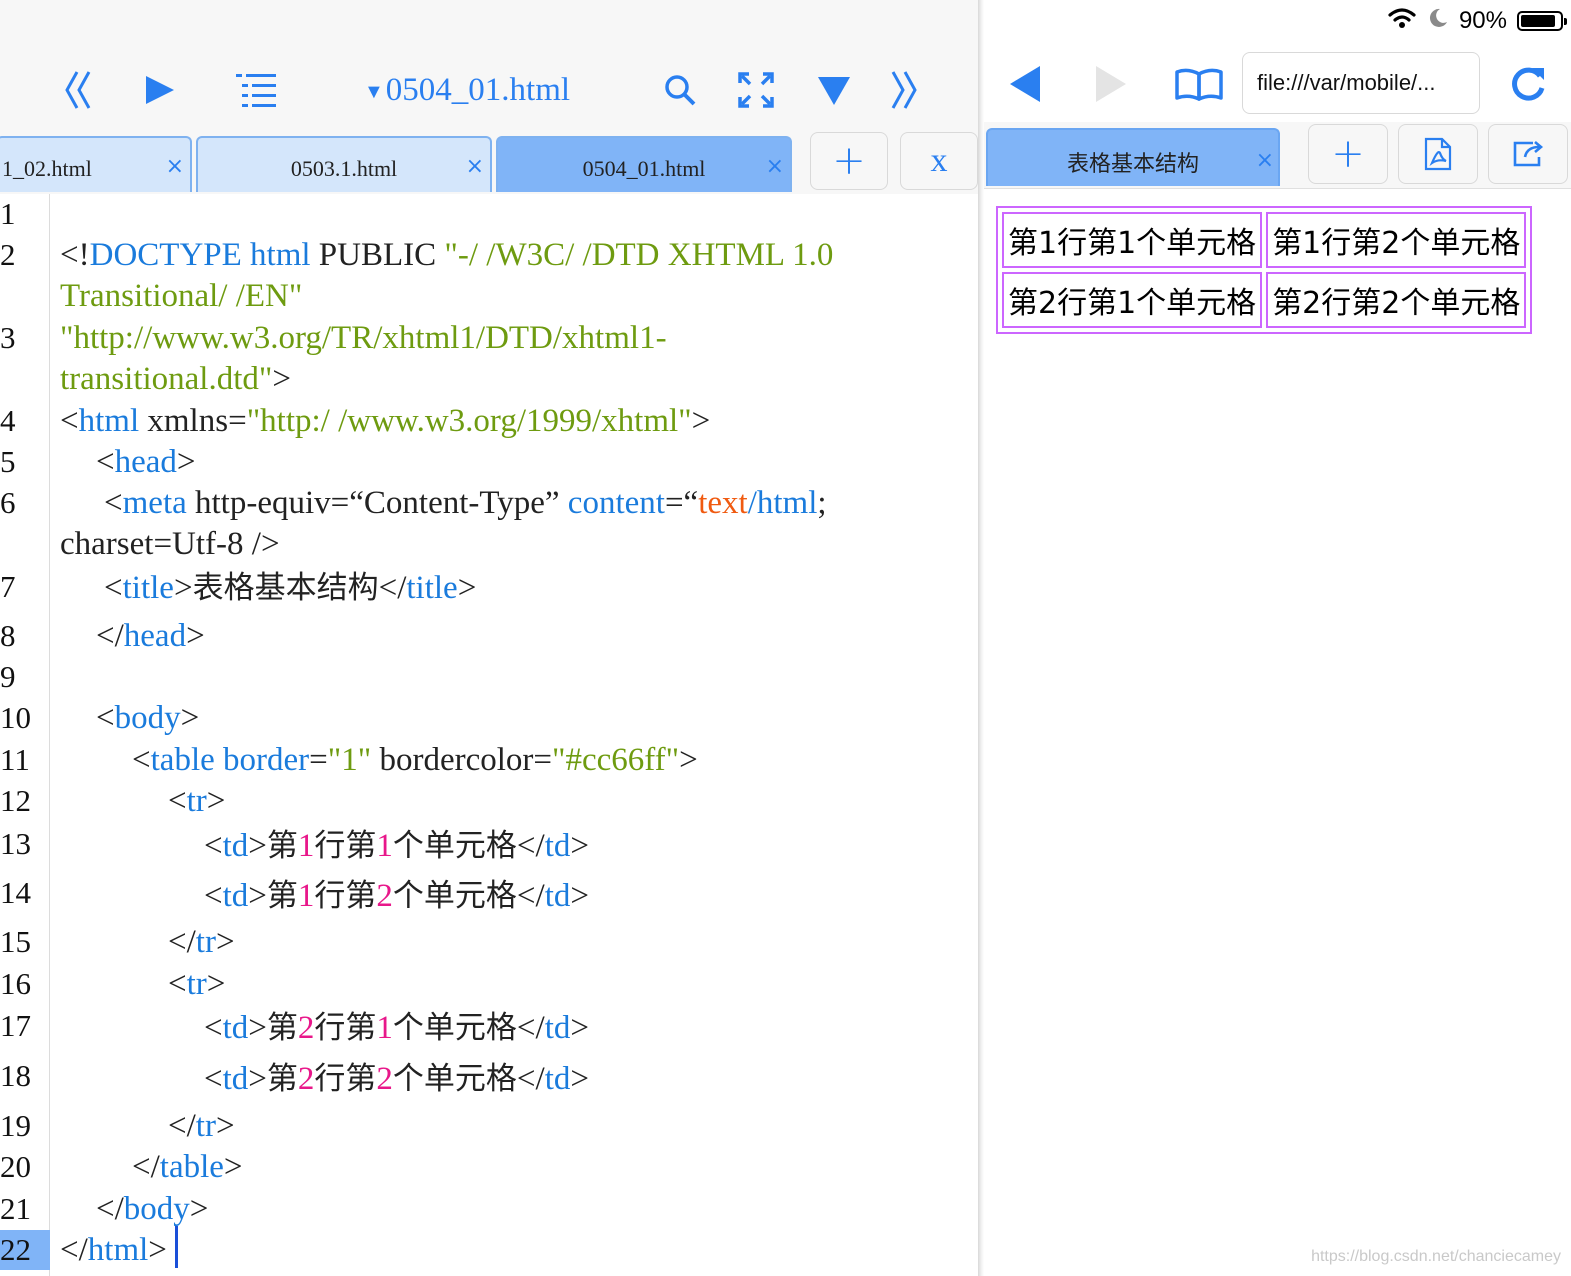 The image size is (1571, 1276). What do you see at coordinates (15, 1208) in the screenshot?
I see `line-number: 21` at bounding box center [15, 1208].